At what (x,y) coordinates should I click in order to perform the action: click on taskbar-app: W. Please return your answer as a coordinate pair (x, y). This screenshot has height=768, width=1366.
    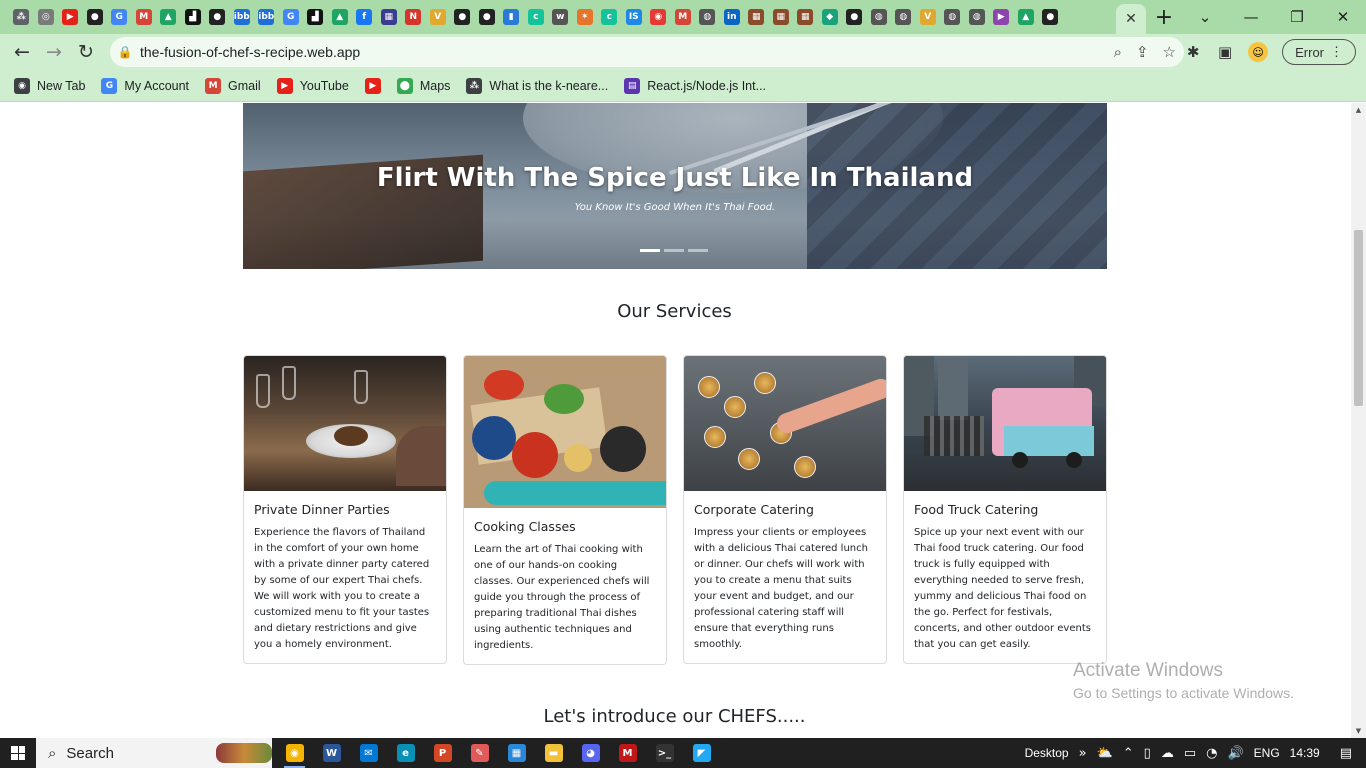
    Looking at the image, I should click on (331, 753).